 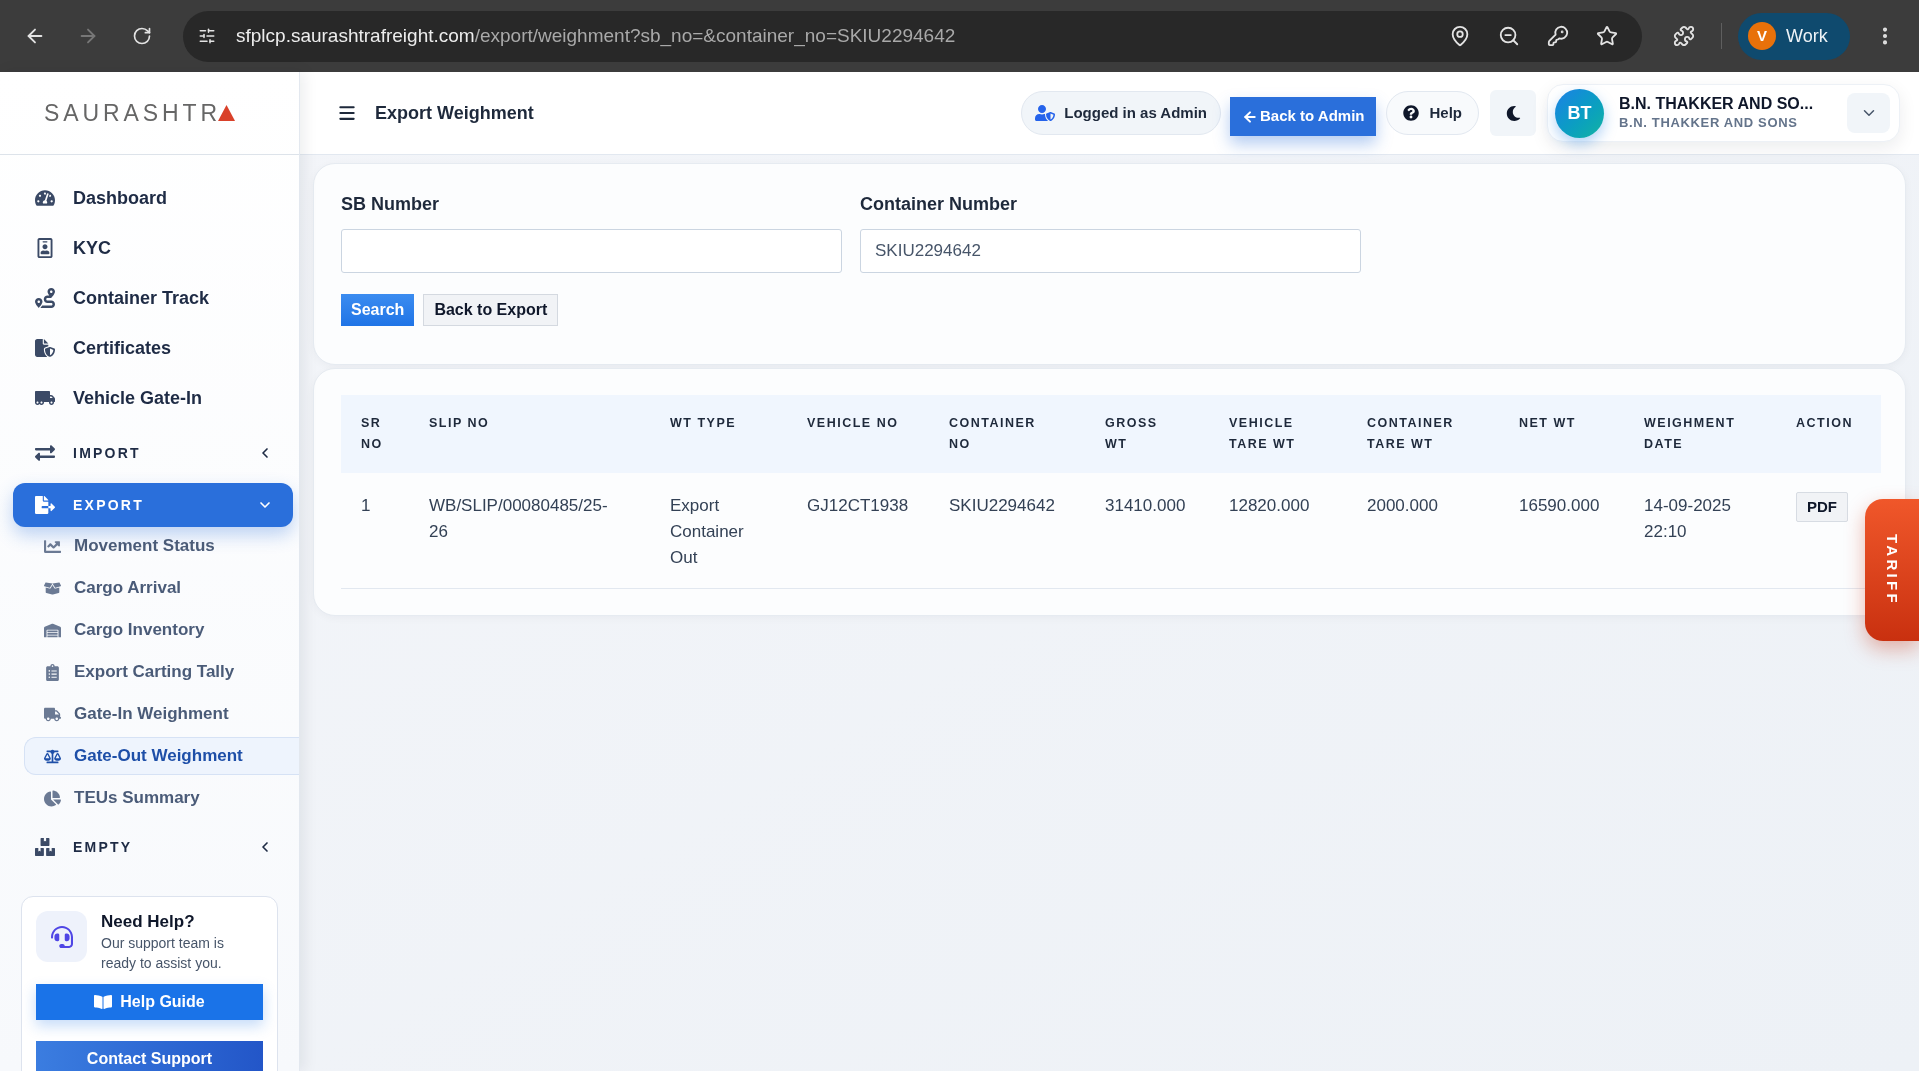 I want to click on triangle-logo-icon, so click(x=227, y=113).